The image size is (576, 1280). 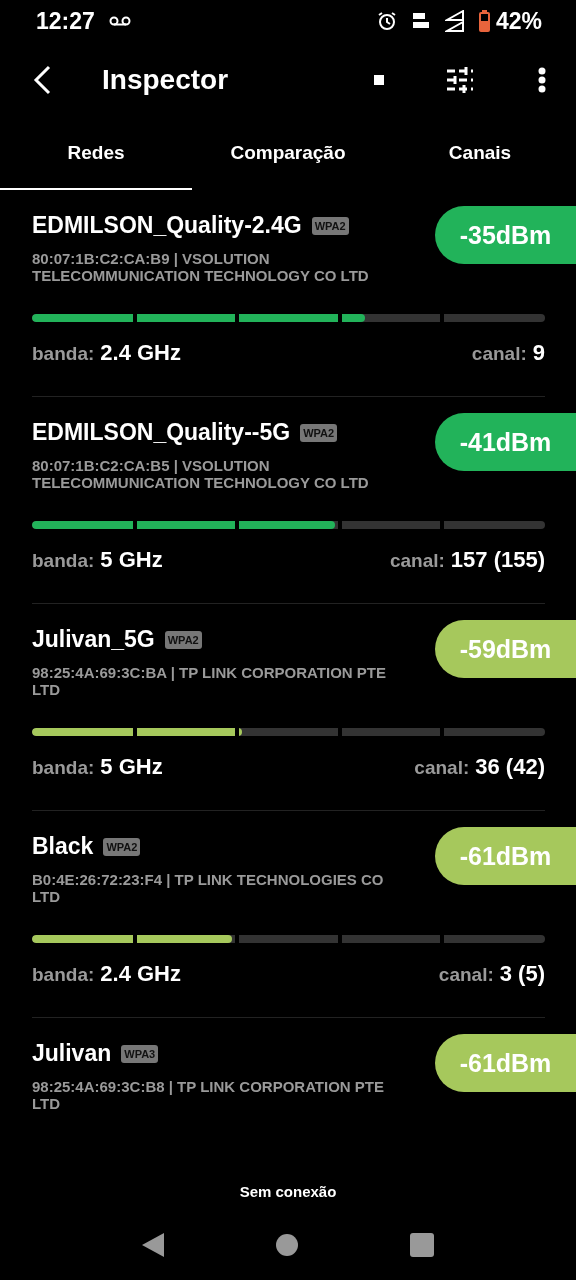 What do you see at coordinates (484, 21) in the screenshot?
I see `battery-icon` at bounding box center [484, 21].